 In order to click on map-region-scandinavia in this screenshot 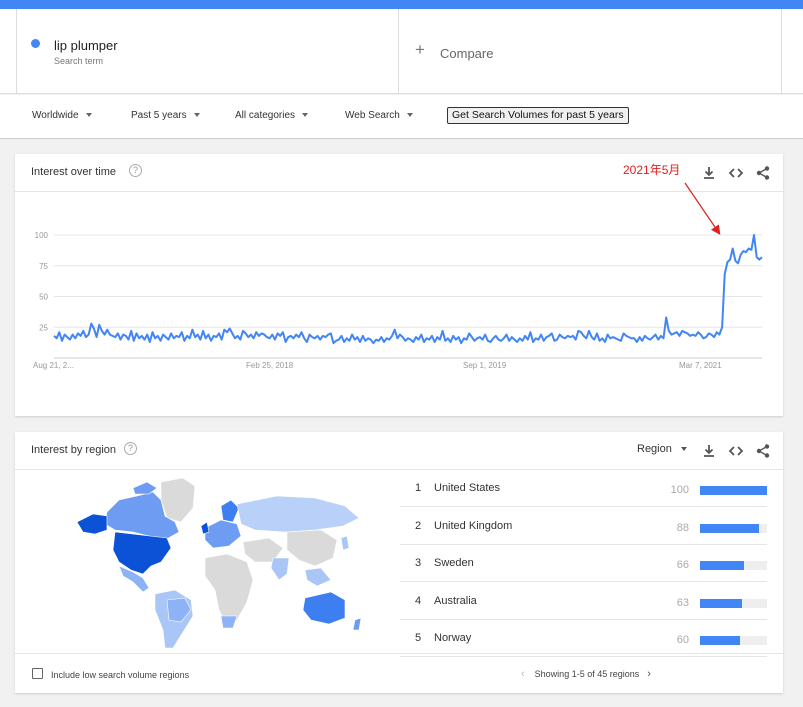, I will do `click(230, 511)`.